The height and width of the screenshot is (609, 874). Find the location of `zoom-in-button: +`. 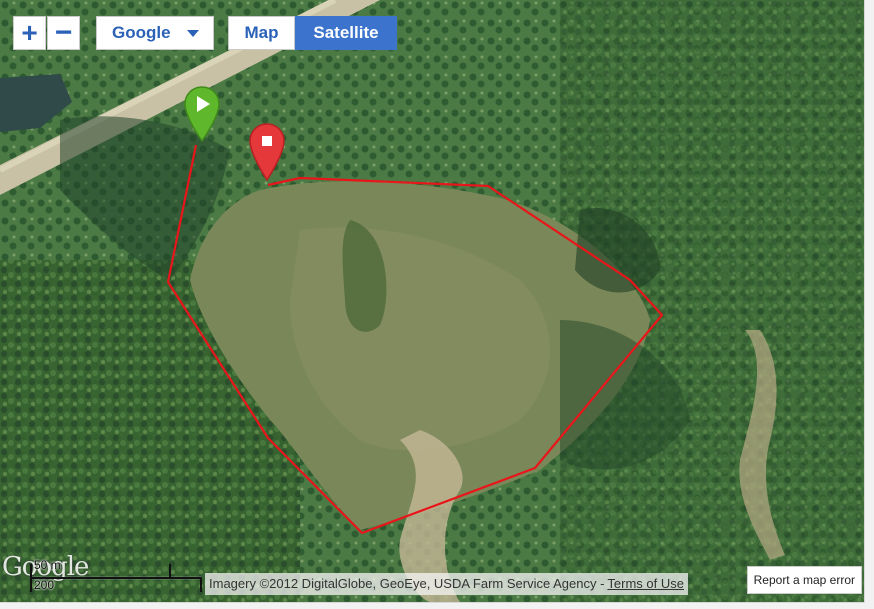

zoom-in-button: + is located at coordinates (29, 33).